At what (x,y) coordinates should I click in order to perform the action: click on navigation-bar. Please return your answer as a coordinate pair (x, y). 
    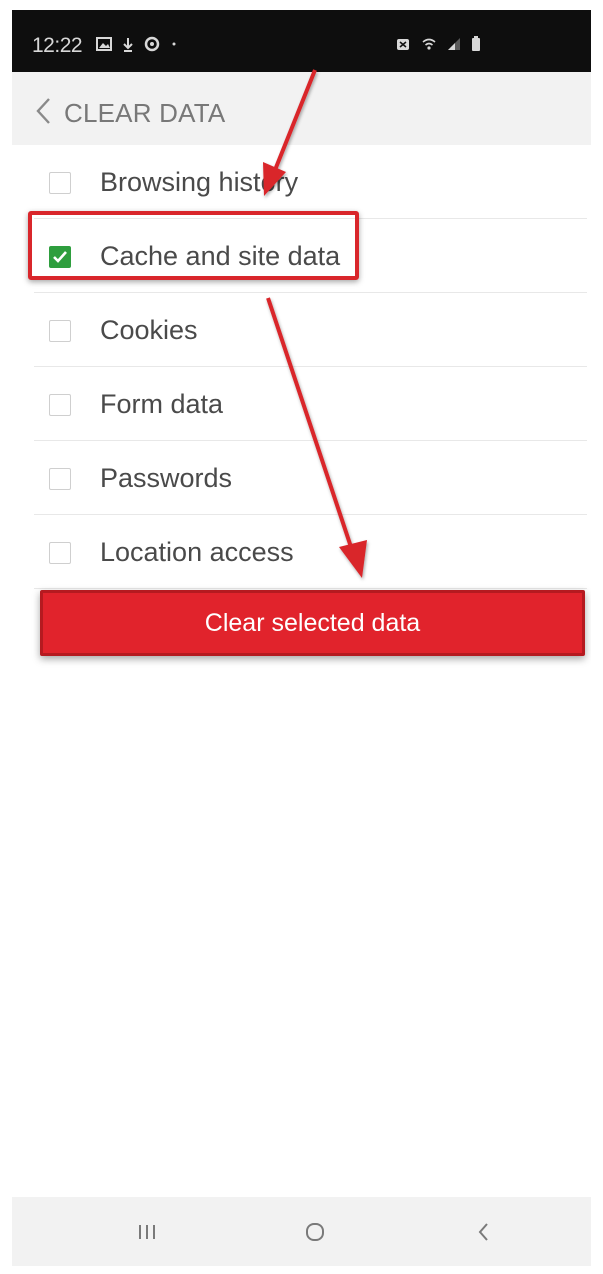
    Looking at the image, I should click on (301, 1231).